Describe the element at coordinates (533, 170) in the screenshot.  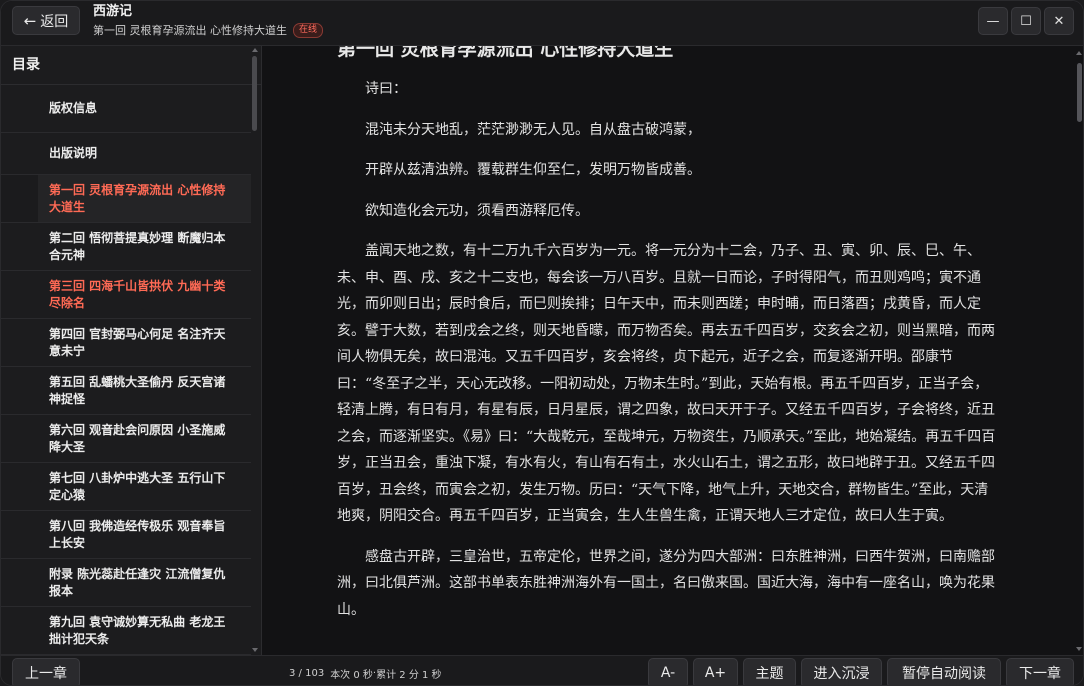
I see `paragraph: 开辟从兹清浊辨。覆载群生仰至仁，发明万物皆成善。` at that location.